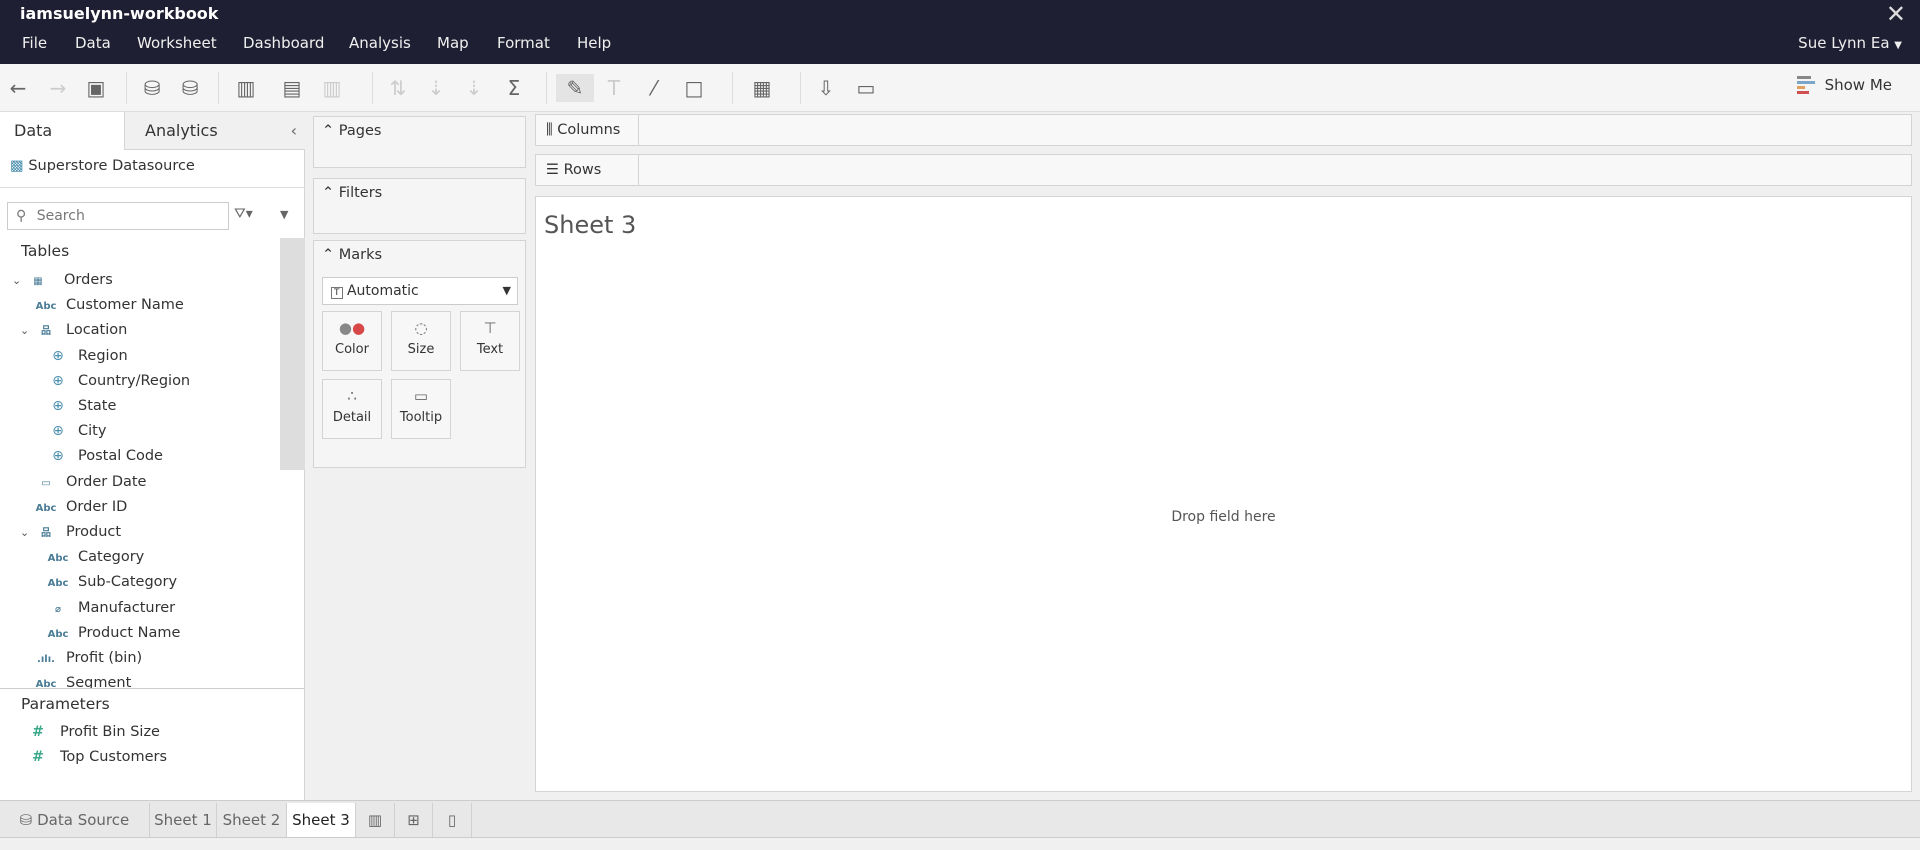  Describe the element at coordinates (549, 130) in the screenshot. I see `columns-icon: ⫼` at that location.